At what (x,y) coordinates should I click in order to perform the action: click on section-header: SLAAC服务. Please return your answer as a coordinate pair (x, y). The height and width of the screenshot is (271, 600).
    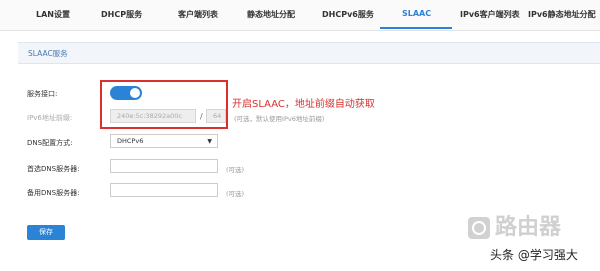
    Looking at the image, I should click on (309, 53).